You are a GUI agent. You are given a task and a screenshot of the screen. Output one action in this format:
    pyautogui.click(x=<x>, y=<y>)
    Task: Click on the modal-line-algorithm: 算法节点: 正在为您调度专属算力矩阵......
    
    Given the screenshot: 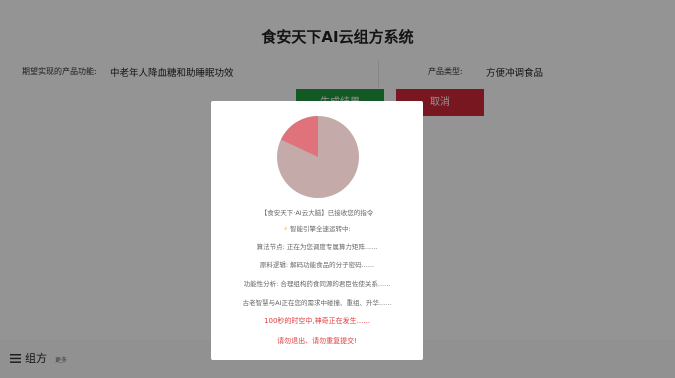 What is the action you would take?
    pyautogui.click(x=317, y=247)
    